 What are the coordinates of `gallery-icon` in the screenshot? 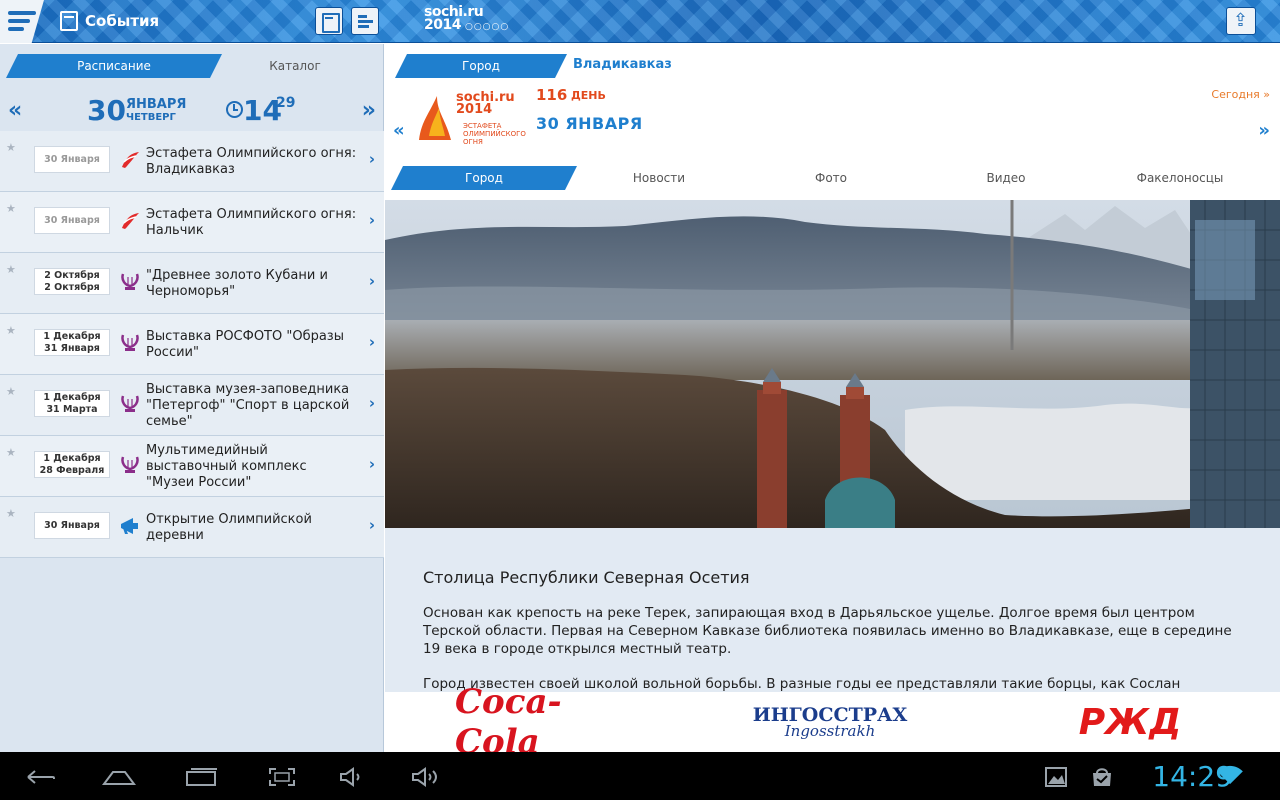 It's located at (1056, 777).